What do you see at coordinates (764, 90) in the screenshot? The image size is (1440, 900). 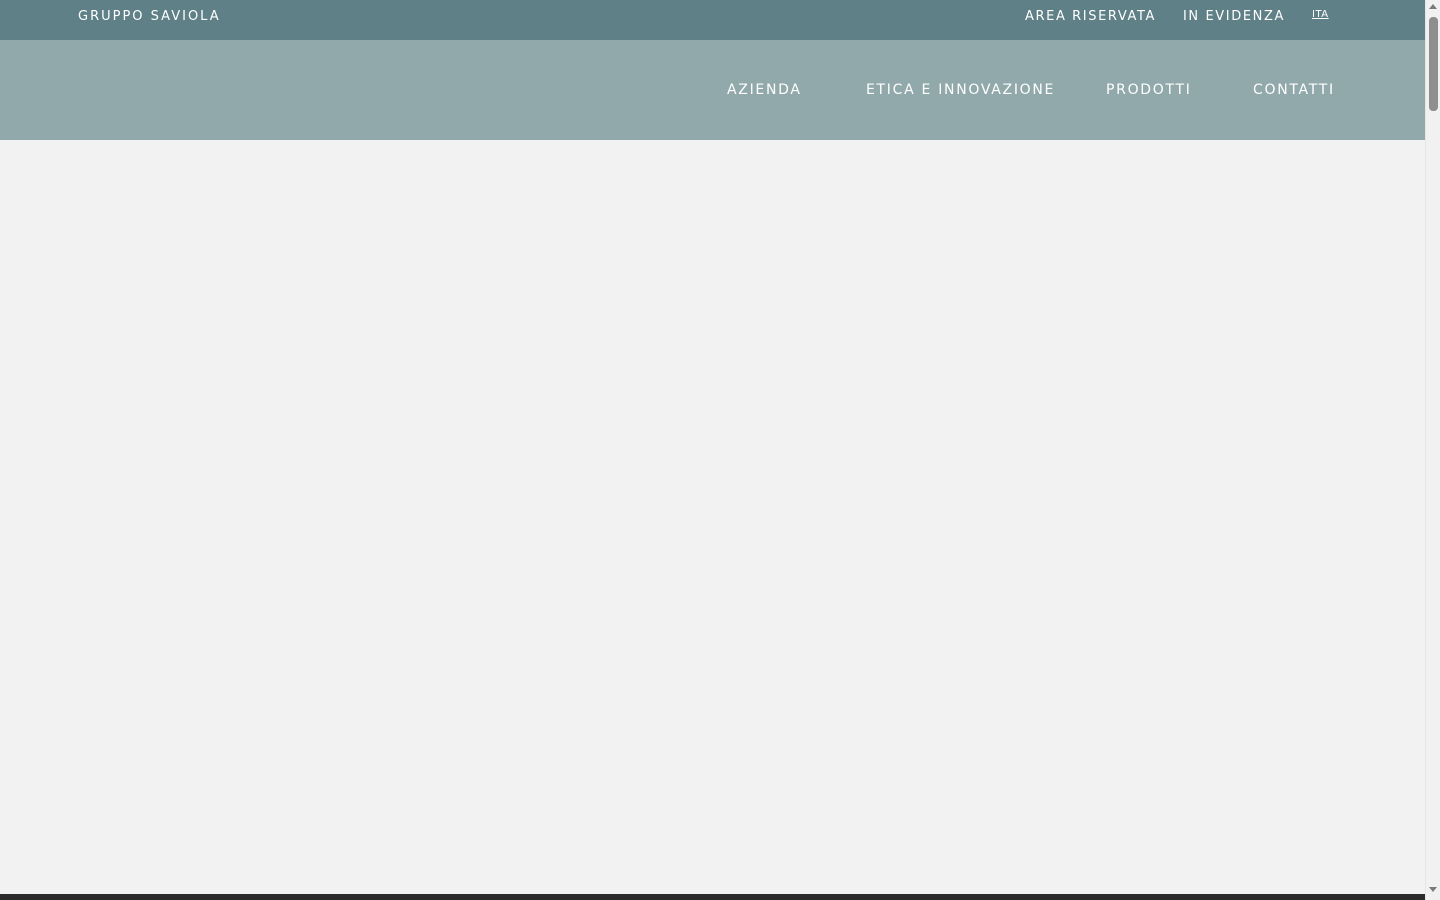 I see `nav-item-azienda: AZIENDA` at bounding box center [764, 90].